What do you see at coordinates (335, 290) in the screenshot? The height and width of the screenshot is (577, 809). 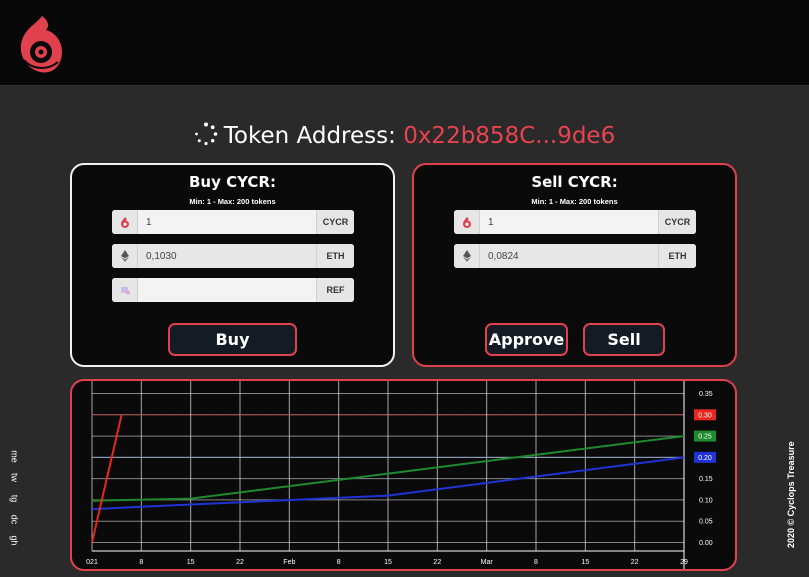 I see `buy-ref-suffix: REF` at bounding box center [335, 290].